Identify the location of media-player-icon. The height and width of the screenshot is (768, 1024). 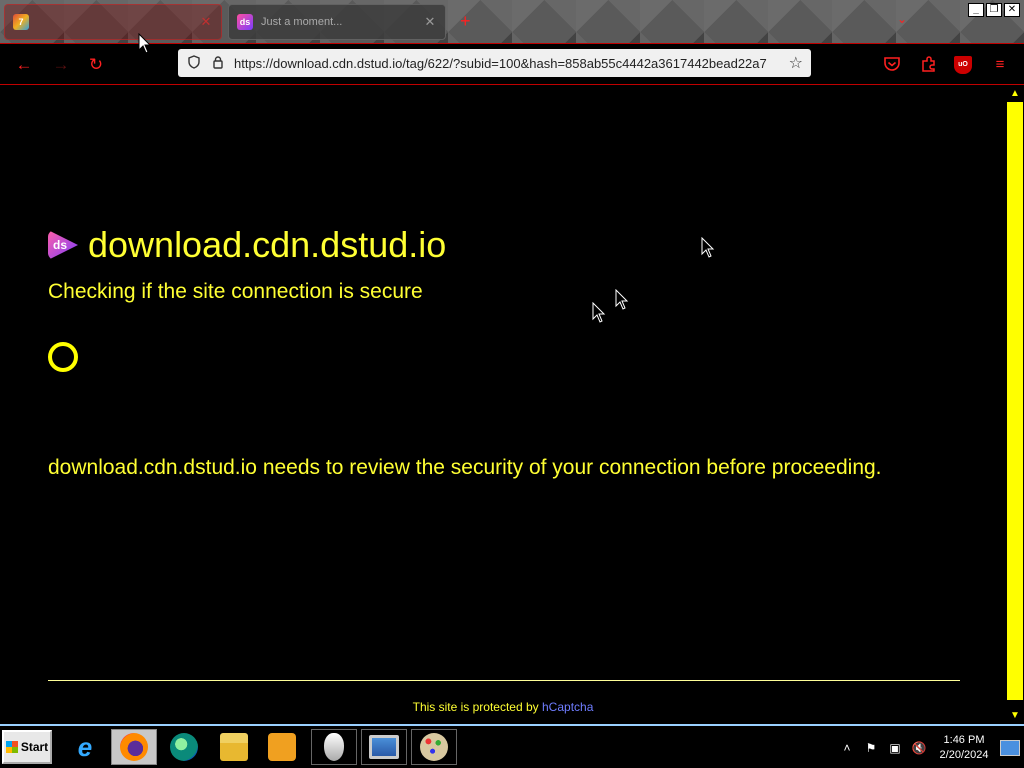
(282, 747).